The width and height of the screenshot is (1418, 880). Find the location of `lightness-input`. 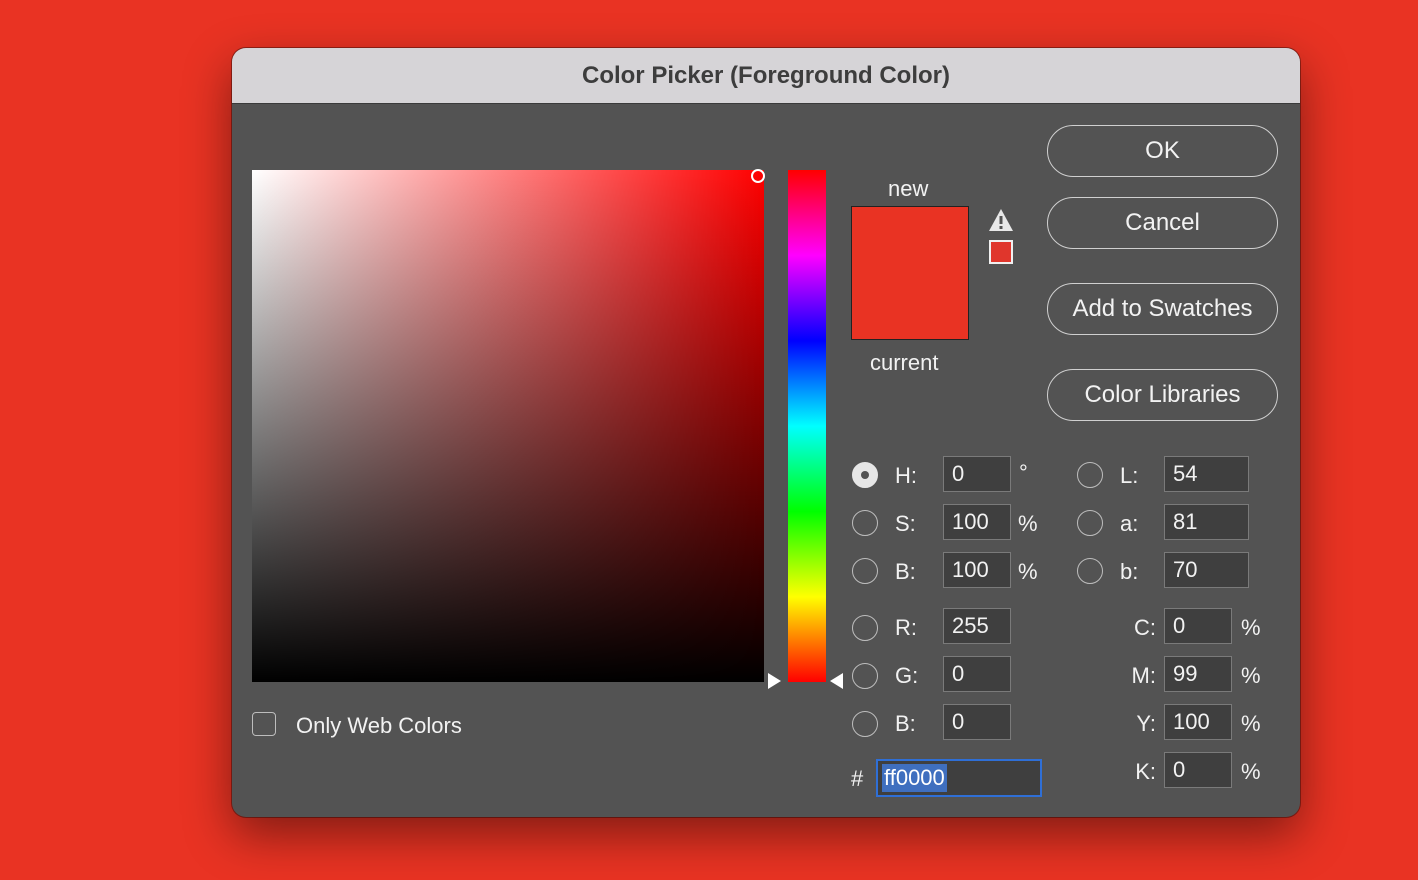

lightness-input is located at coordinates (1206, 474).